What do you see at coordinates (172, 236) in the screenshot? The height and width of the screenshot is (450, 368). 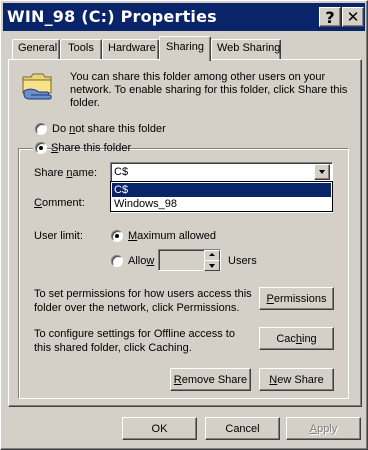 I see `maximum-allowed-label: Maximum allowed` at bounding box center [172, 236].